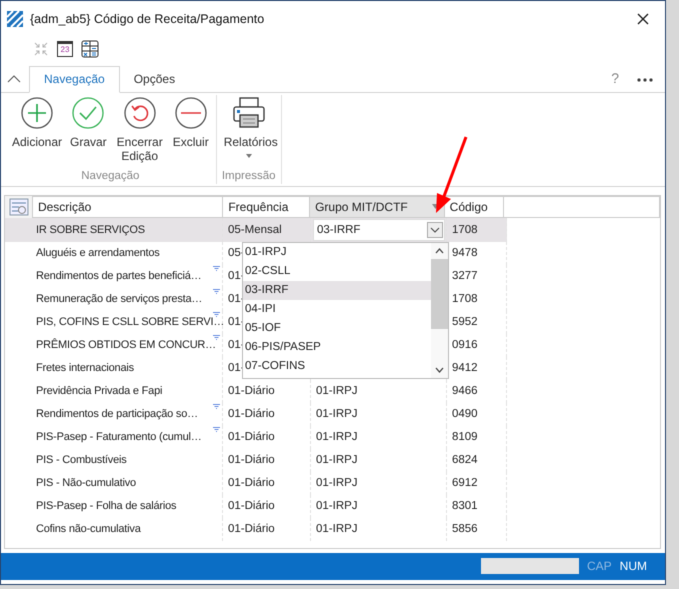 Image resolution: width=679 pixels, height=589 pixels. What do you see at coordinates (337, 347) in the screenshot?
I see `dropdown-option: 06-PIS/PASEP` at bounding box center [337, 347].